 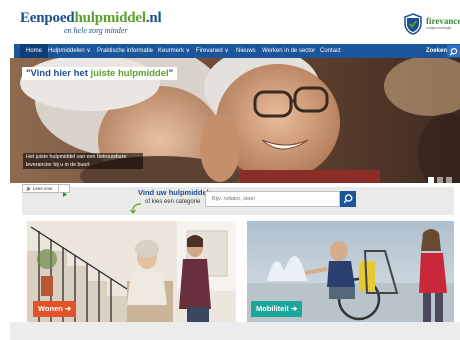 I want to click on logo-part-b: hulpmiddel, so click(x=110, y=18).